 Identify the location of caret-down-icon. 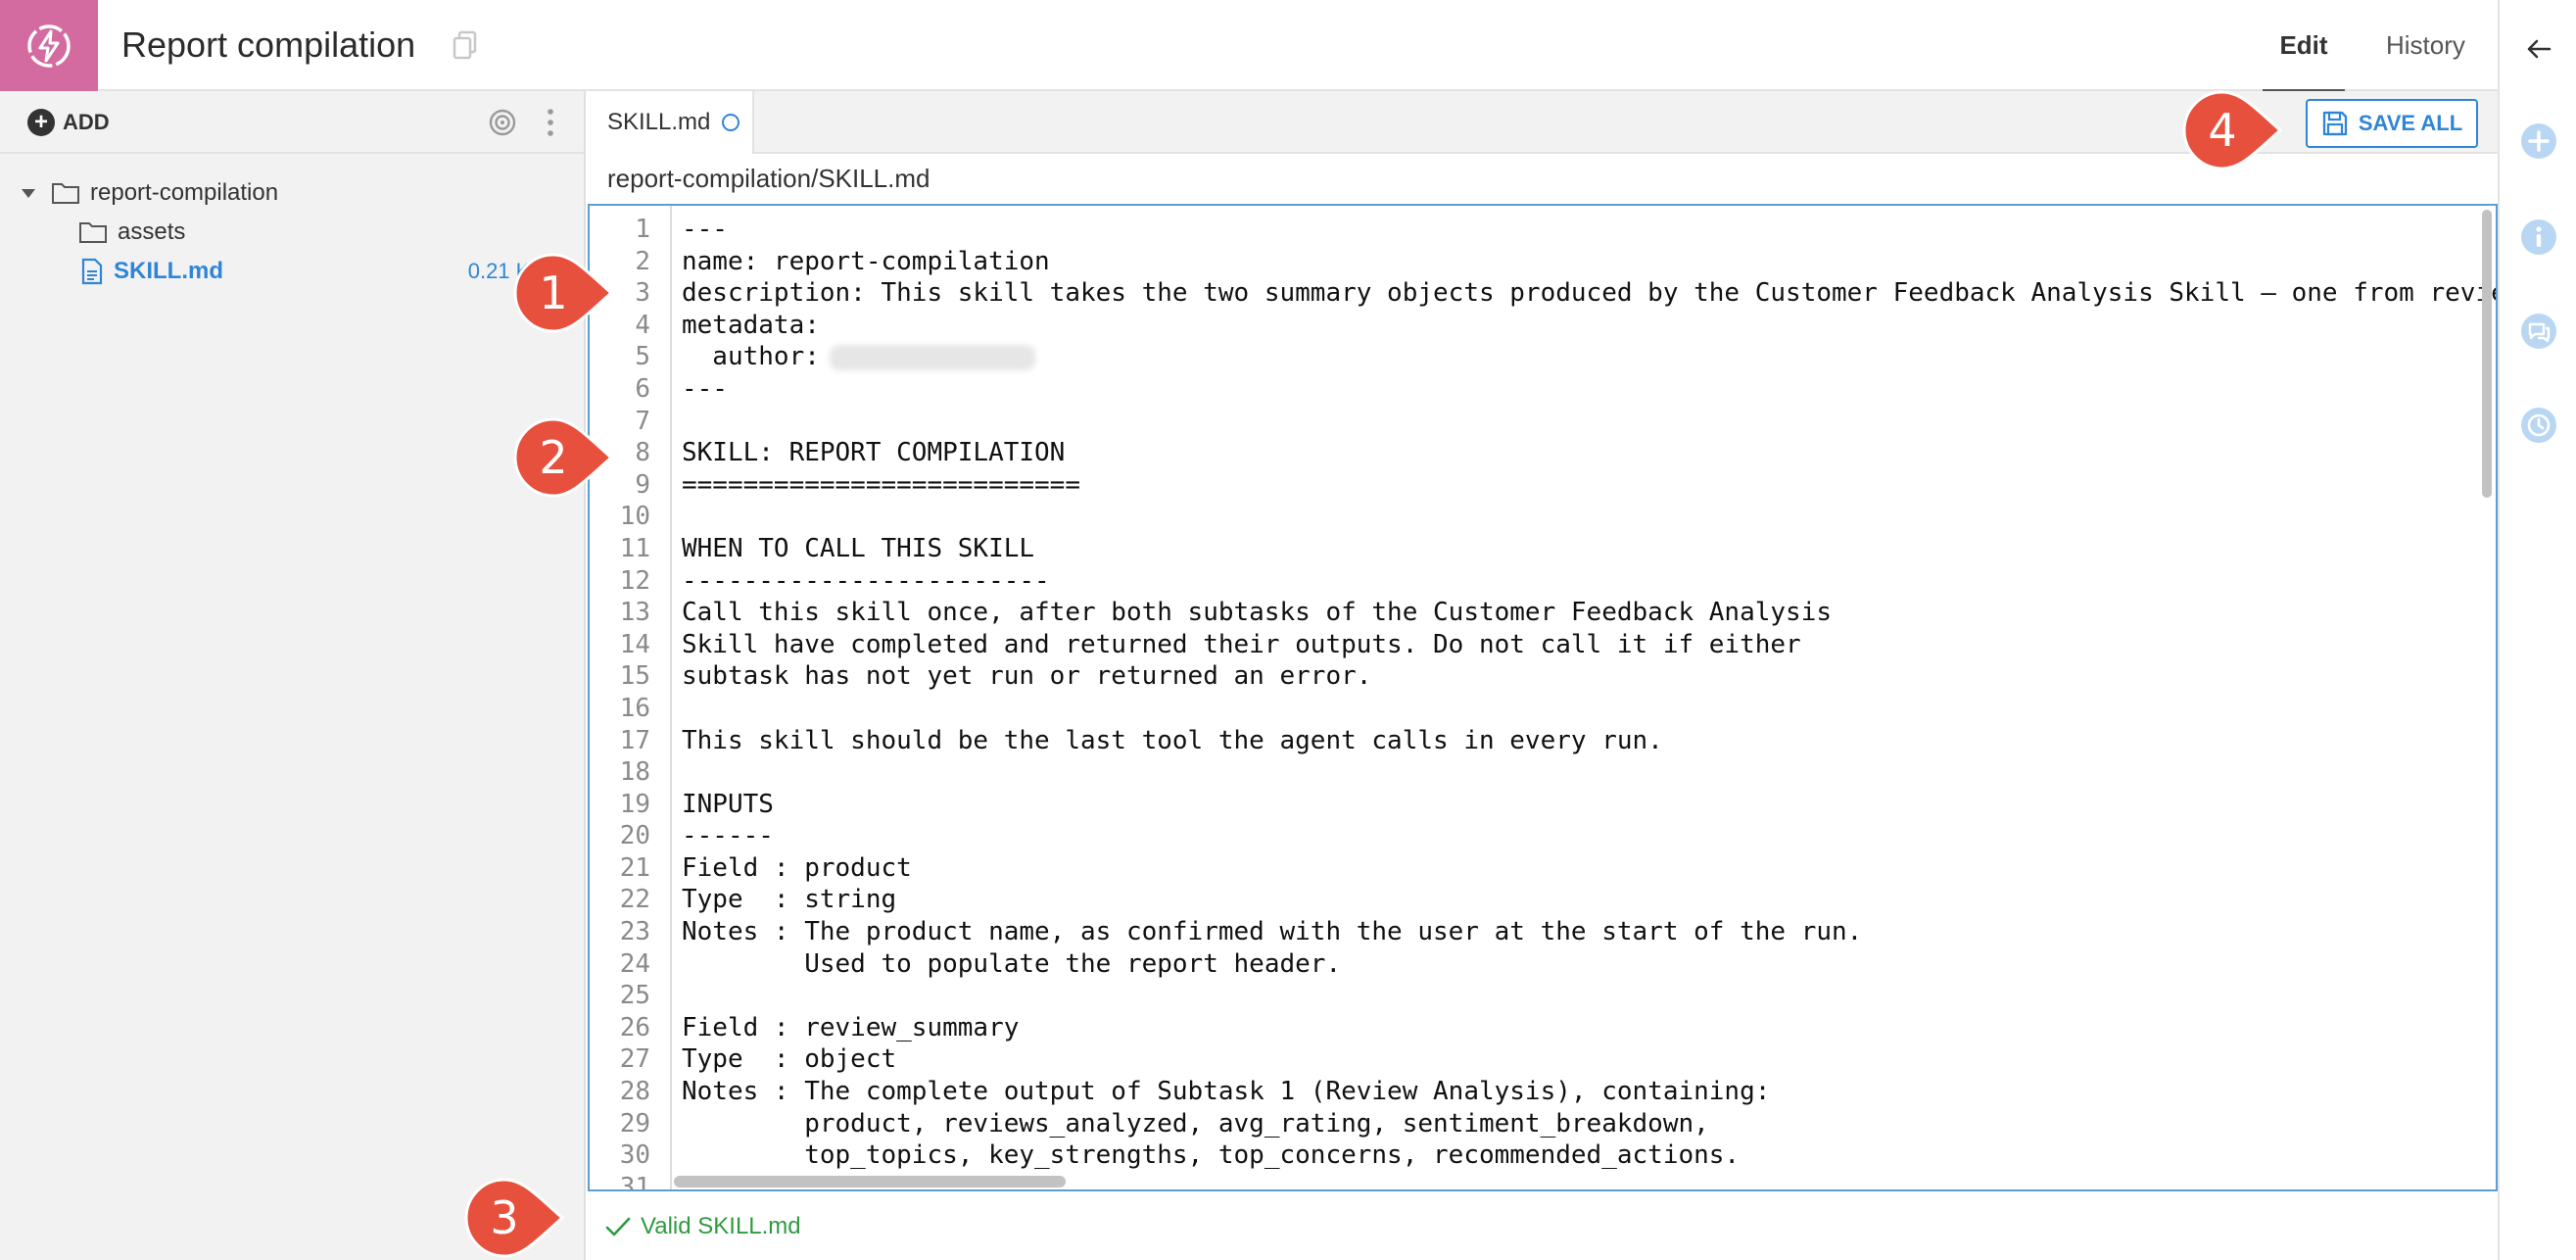
(29, 193).